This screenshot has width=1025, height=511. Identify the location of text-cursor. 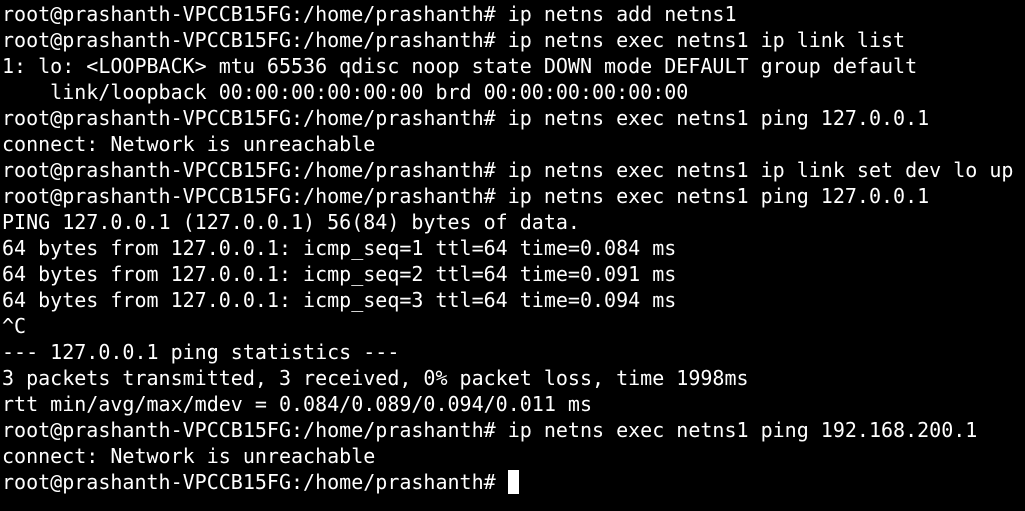
(513, 482).